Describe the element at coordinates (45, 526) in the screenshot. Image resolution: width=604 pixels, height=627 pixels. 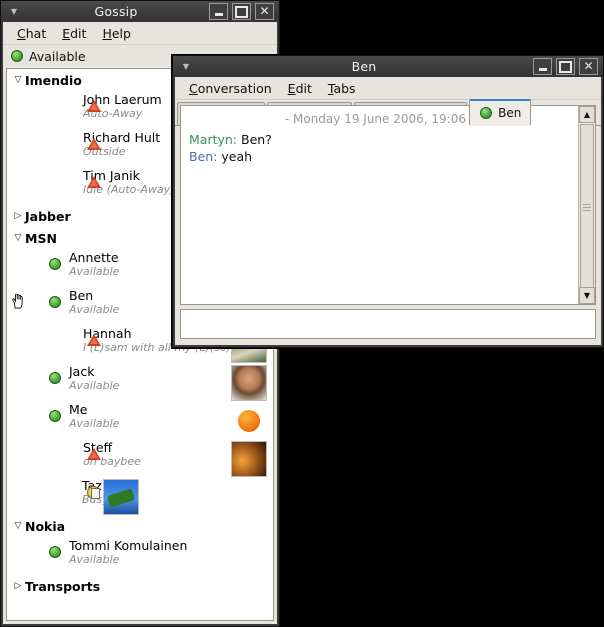
I see `group-name: Nokia` at that location.